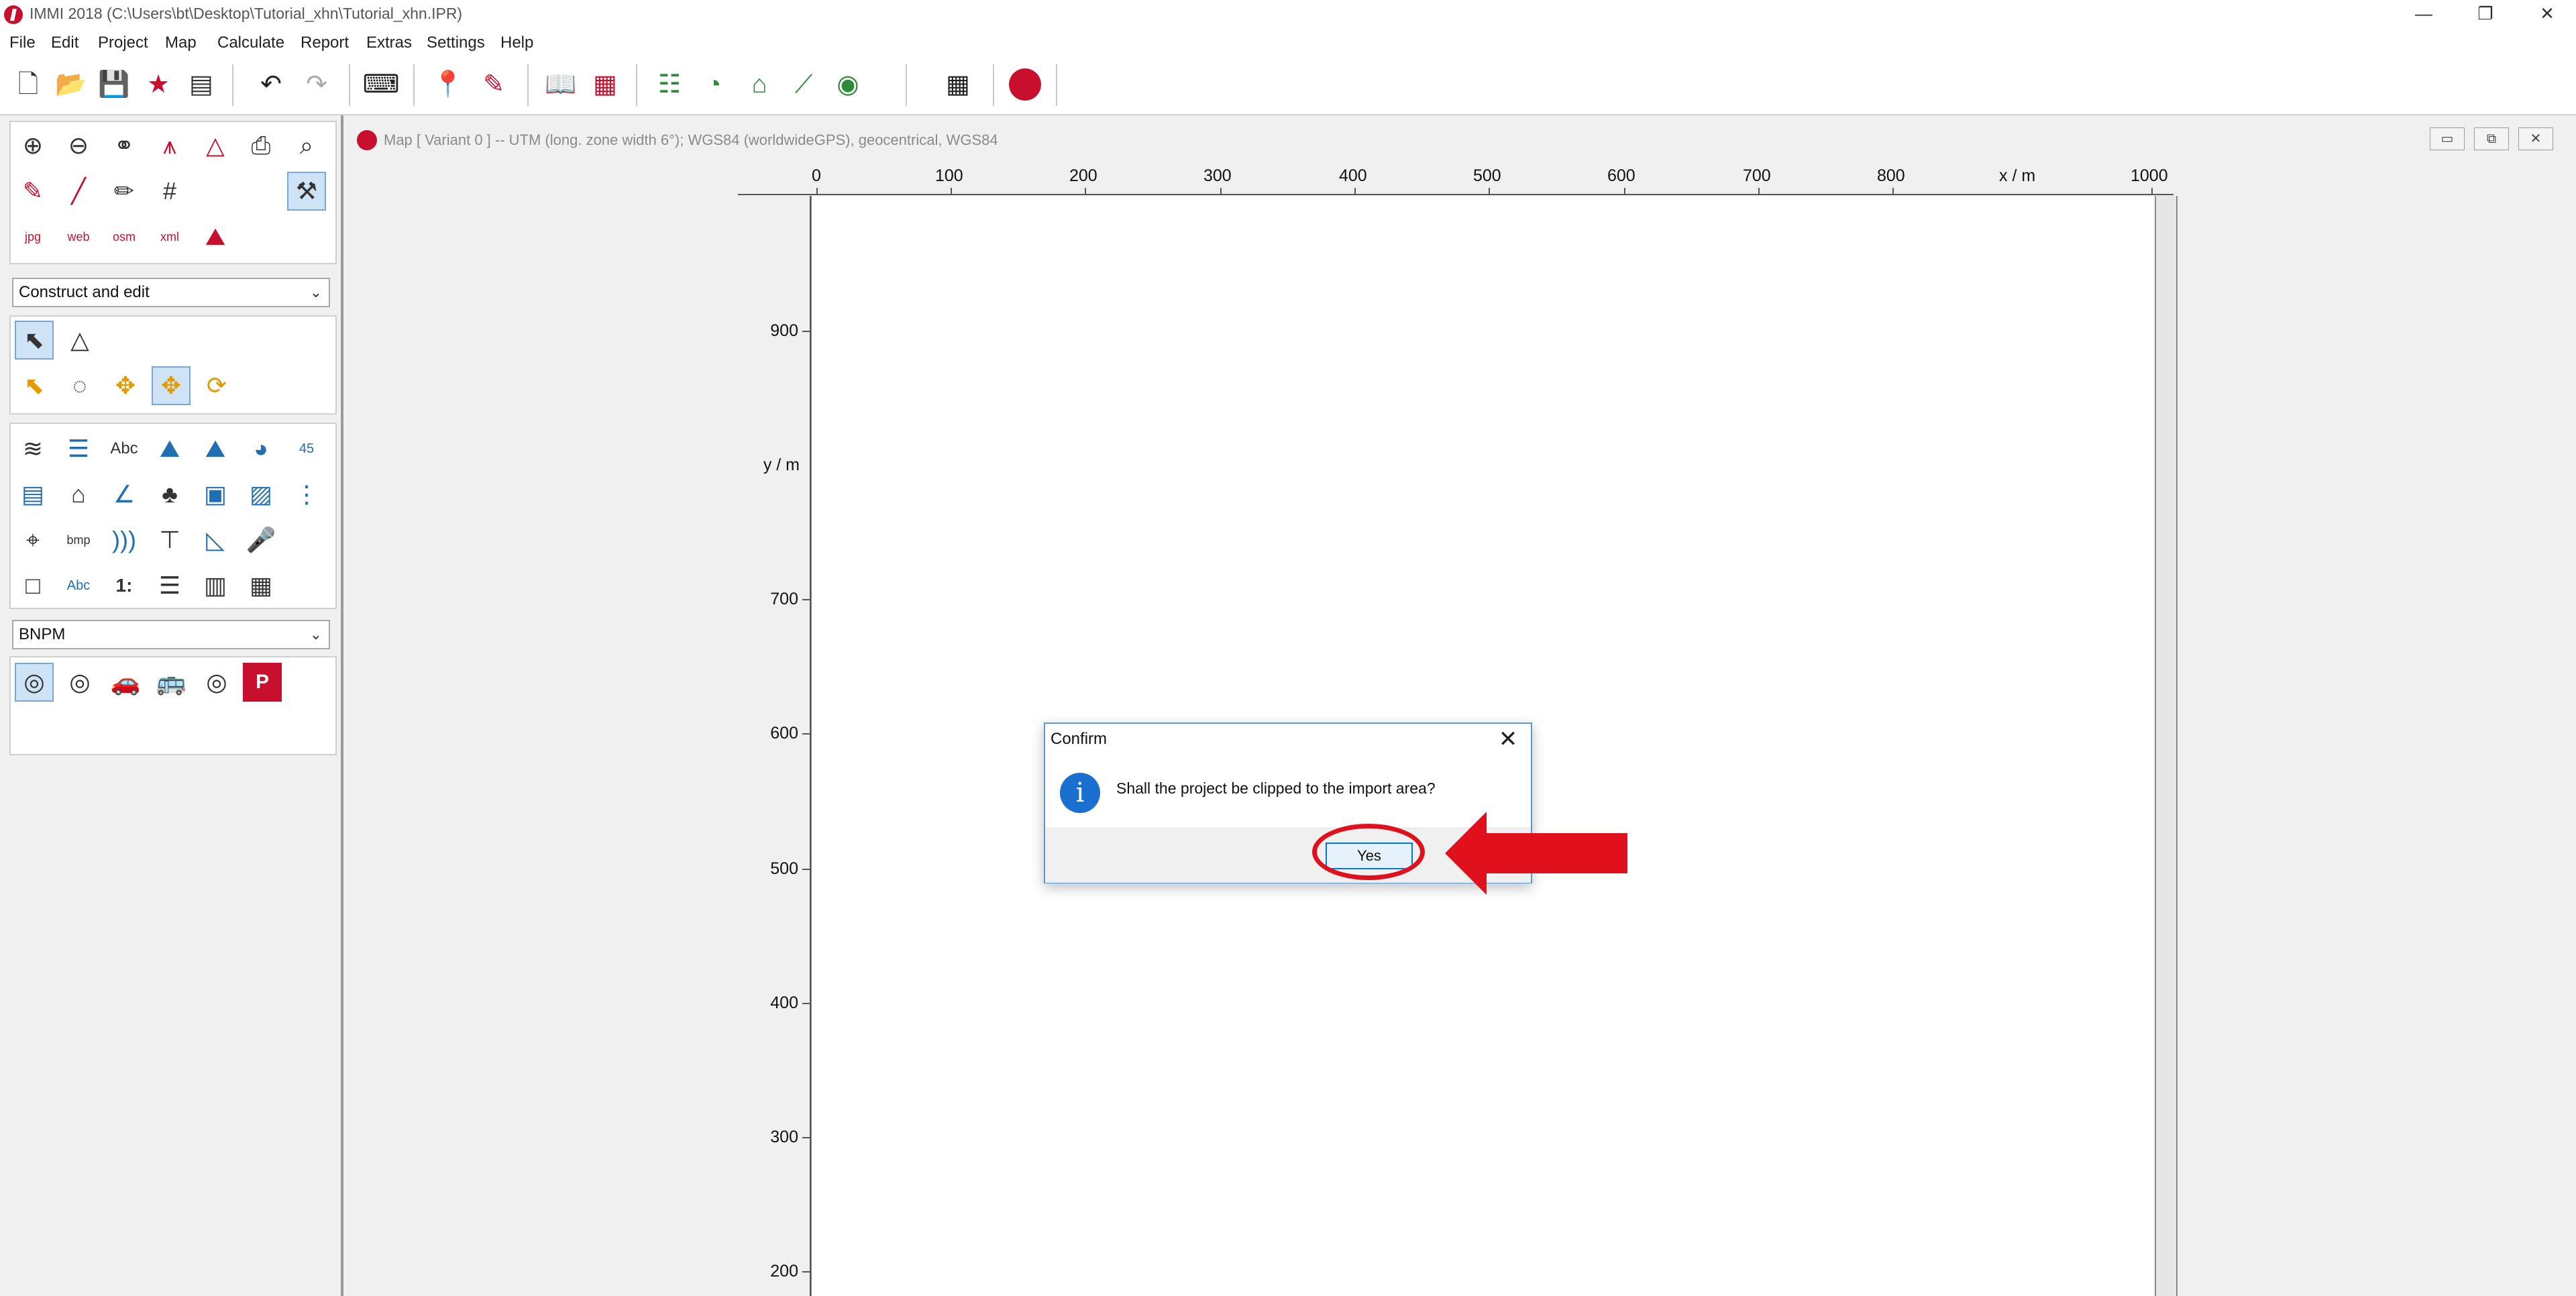 The height and width of the screenshot is (1296, 2576). What do you see at coordinates (124, 236) in the screenshot?
I see `osm-icon: osm` at bounding box center [124, 236].